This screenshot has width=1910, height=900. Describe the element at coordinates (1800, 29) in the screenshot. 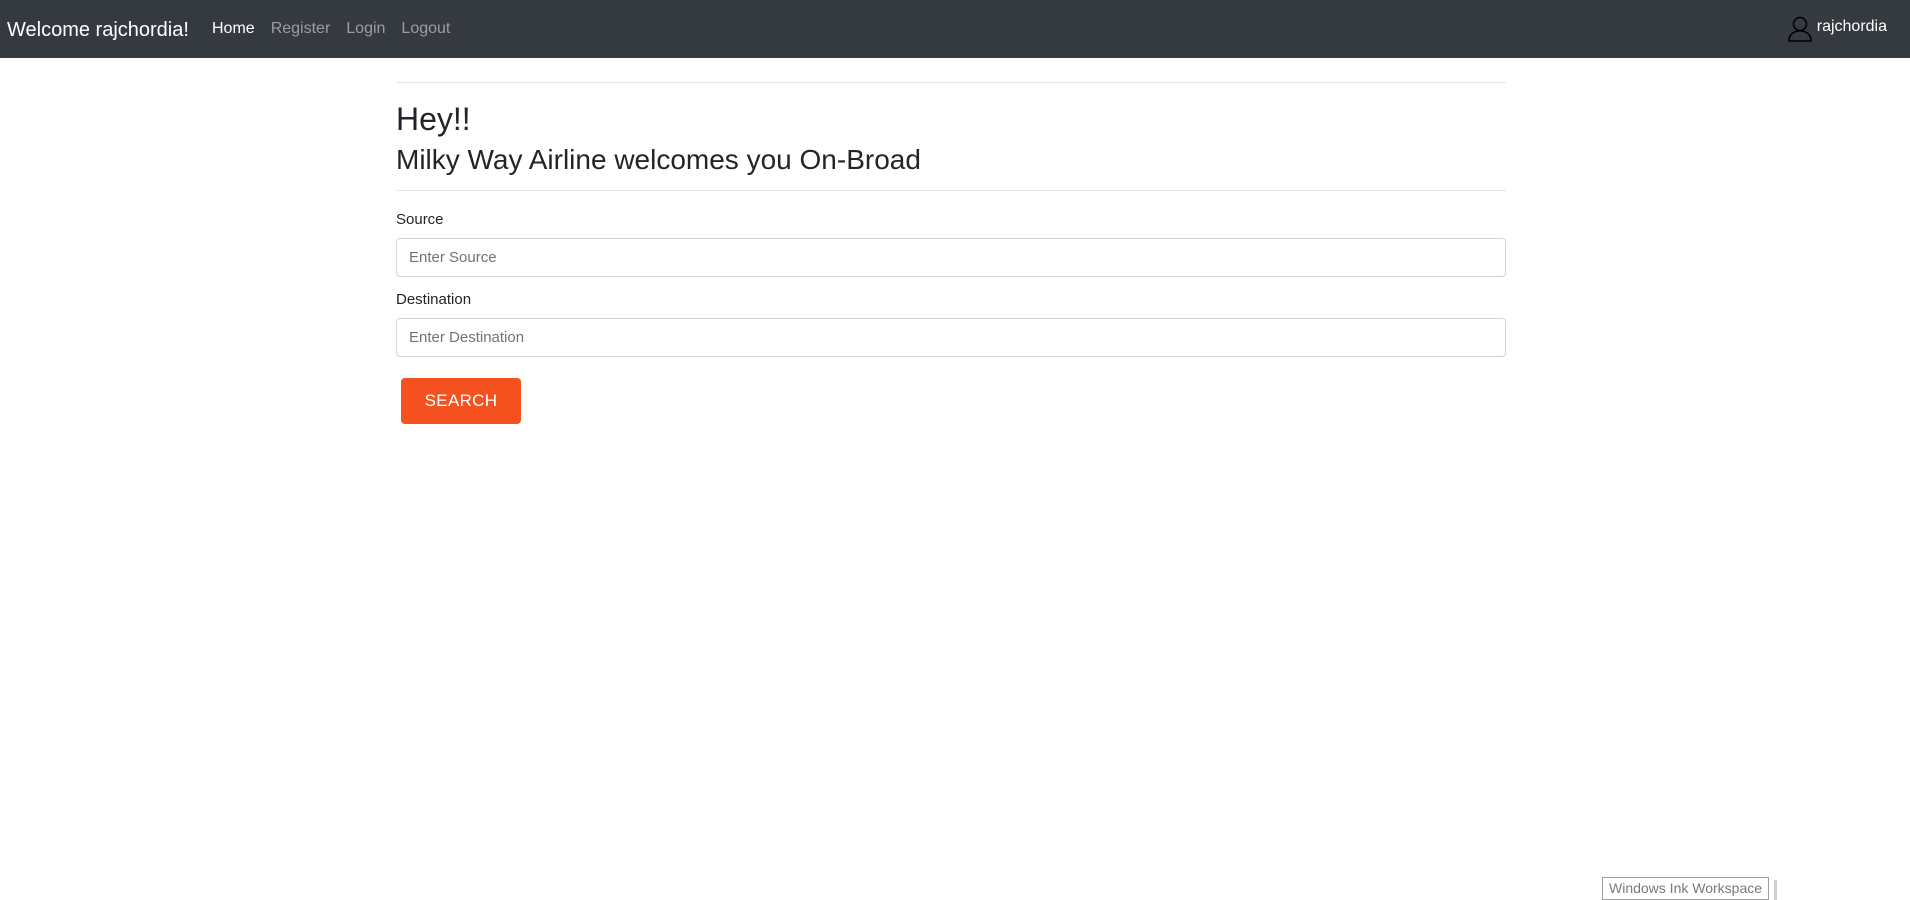

I see `user-icon` at that location.